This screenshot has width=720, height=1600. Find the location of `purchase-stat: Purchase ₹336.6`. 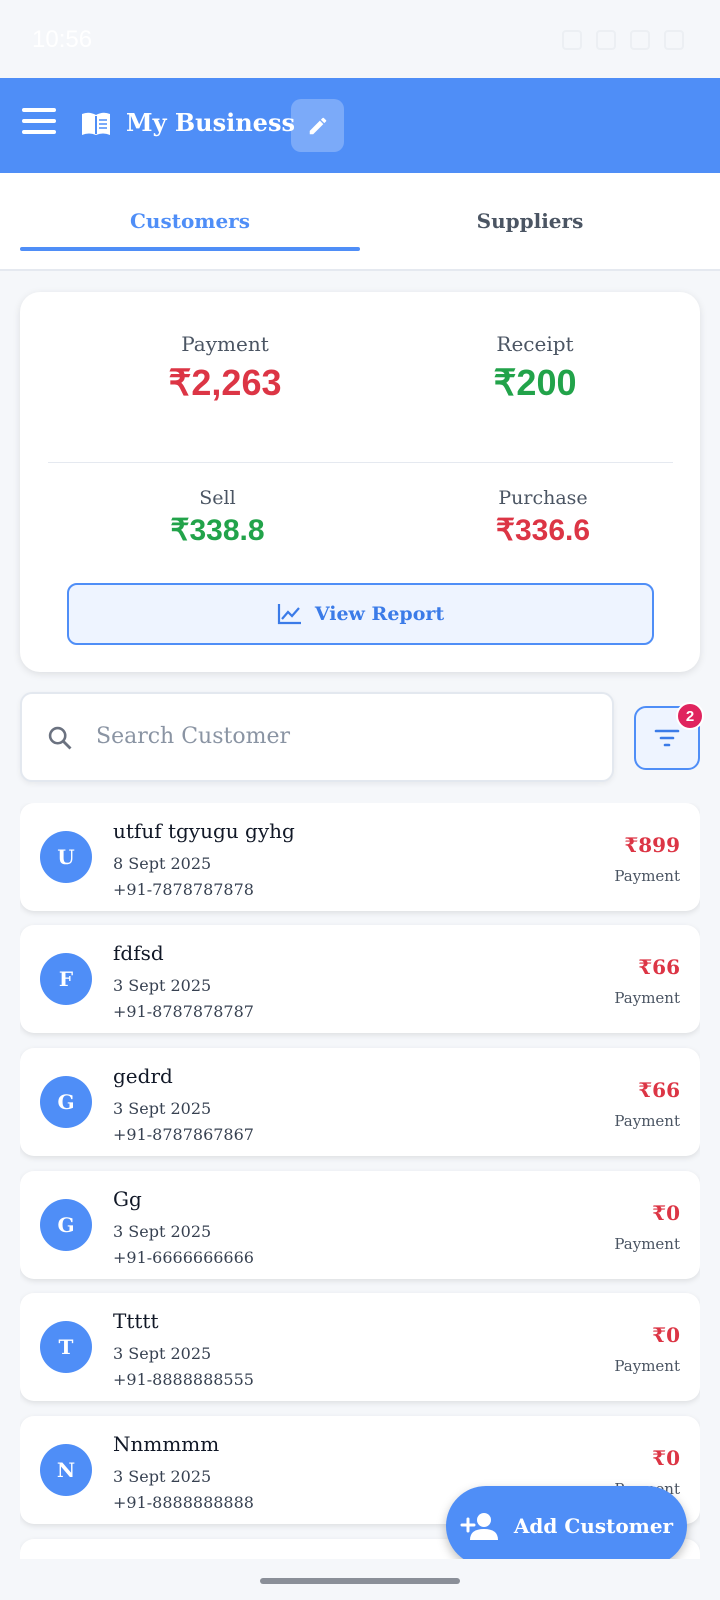

purchase-stat: Purchase ₹336.6 is located at coordinates (543, 517).